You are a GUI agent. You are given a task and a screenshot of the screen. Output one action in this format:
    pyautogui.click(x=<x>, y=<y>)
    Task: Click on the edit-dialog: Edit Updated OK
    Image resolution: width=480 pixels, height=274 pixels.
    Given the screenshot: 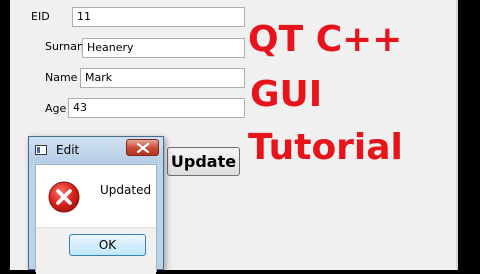 What is the action you would take?
    pyautogui.click(x=96, y=205)
    